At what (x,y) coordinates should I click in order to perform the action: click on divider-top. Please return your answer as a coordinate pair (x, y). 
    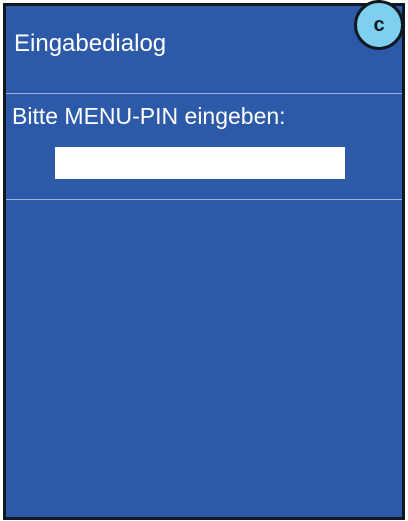
    Looking at the image, I should click on (204, 93).